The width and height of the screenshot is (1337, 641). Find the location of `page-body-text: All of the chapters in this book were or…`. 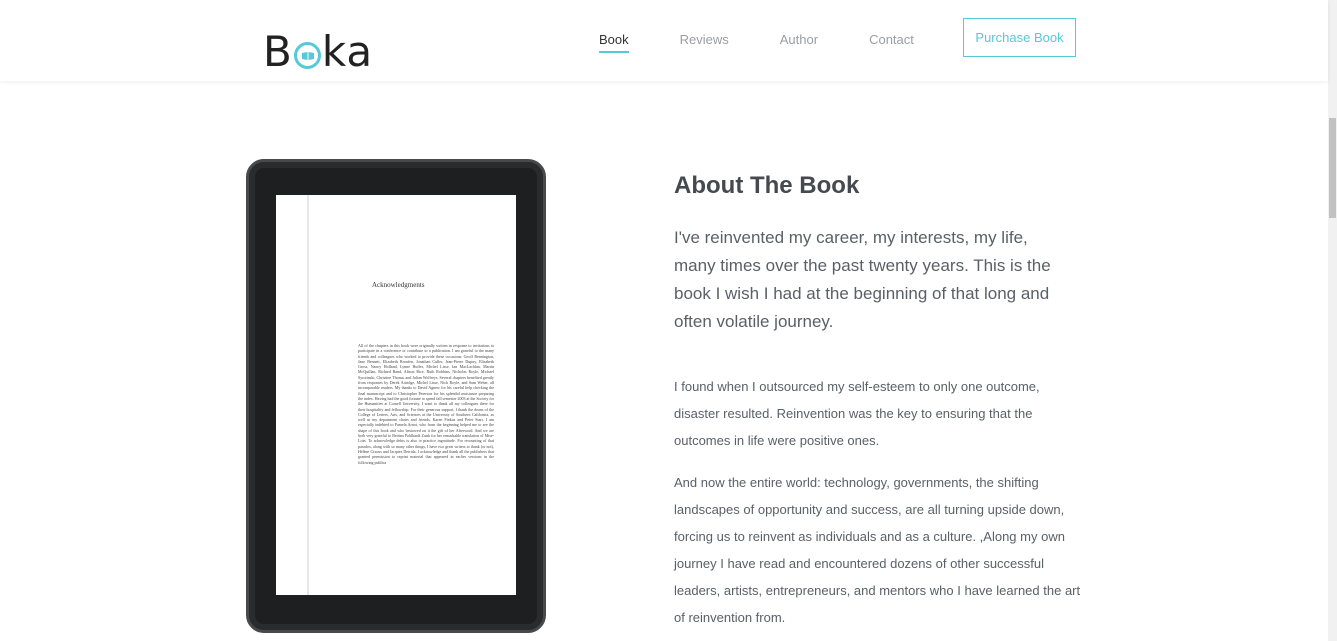

page-body-text: All of the chapters in this book were or… is located at coordinates (426, 404).